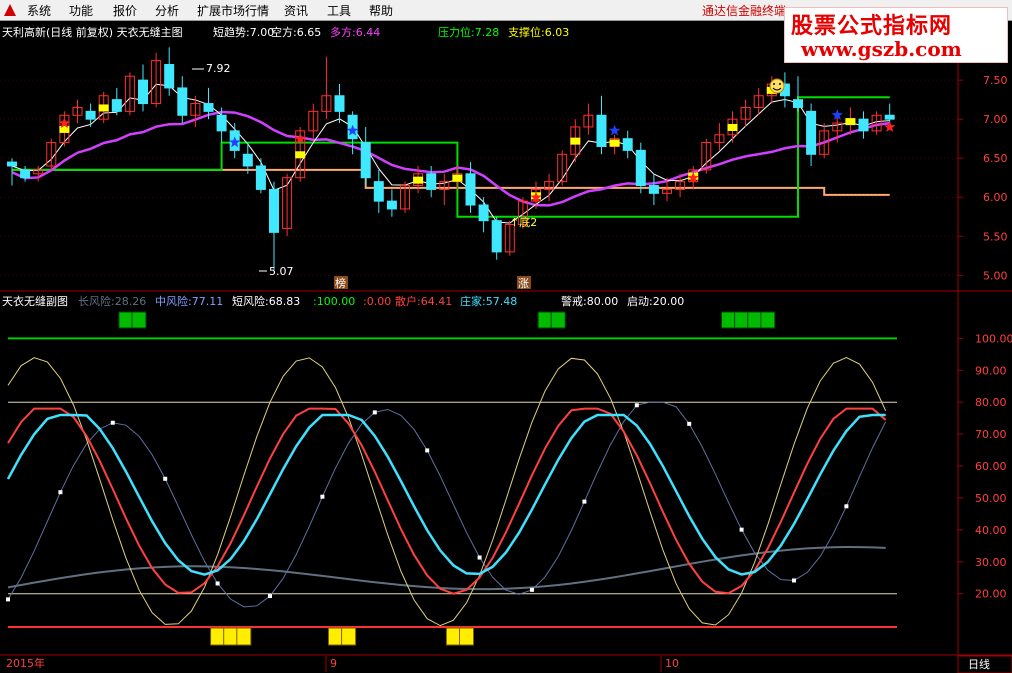 The width and height of the screenshot is (1012, 673). I want to click on main-header-item: 压力位:7.28, so click(468, 32).